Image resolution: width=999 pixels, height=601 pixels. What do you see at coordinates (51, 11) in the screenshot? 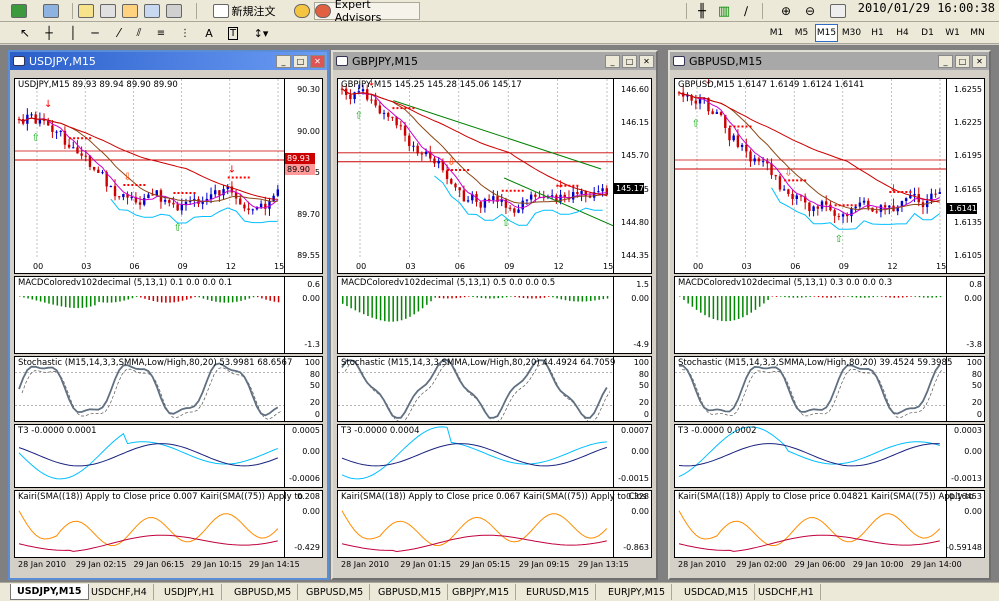
I see `profiles-button` at bounding box center [51, 11].